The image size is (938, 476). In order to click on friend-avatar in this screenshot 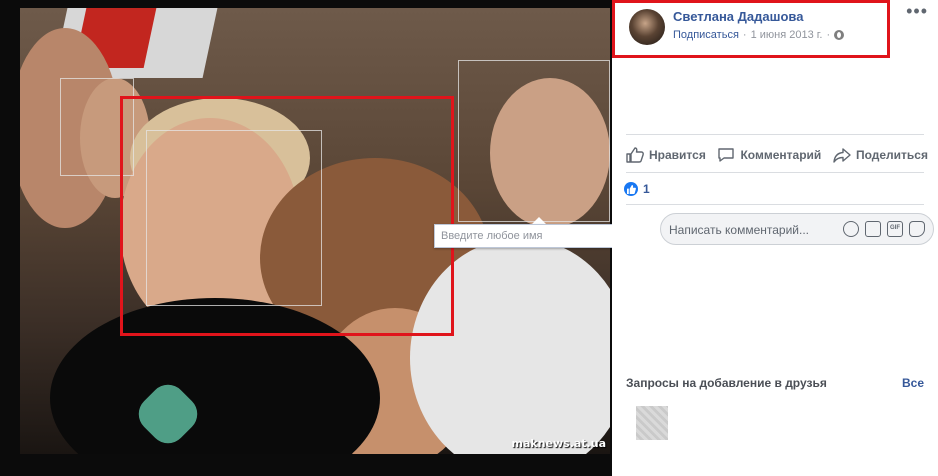, I will do `click(652, 423)`.